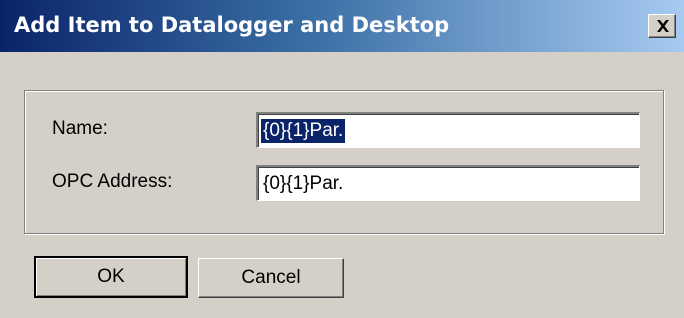 Image resolution: width=684 pixels, height=318 pixels. Describe the element at coordinates (80, 128) in the screenshot. I see `name-label: Name:` at that location.